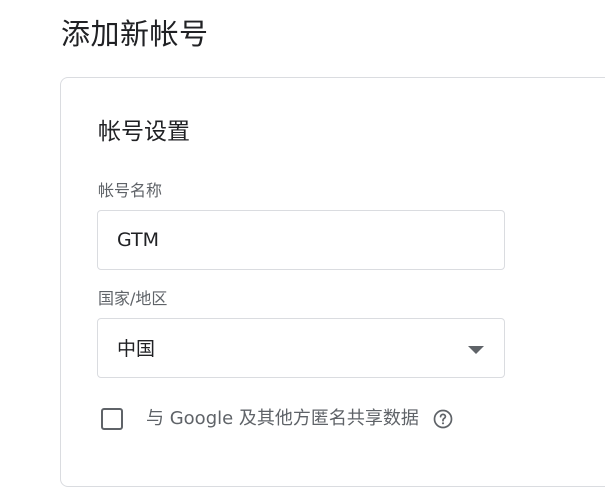 This screenshot has height=504, width=605. What do you see at coordinates (130, 190) in the screenshot?
I see `account-name-label: 帐号名称` at bounding box center [130, 190].